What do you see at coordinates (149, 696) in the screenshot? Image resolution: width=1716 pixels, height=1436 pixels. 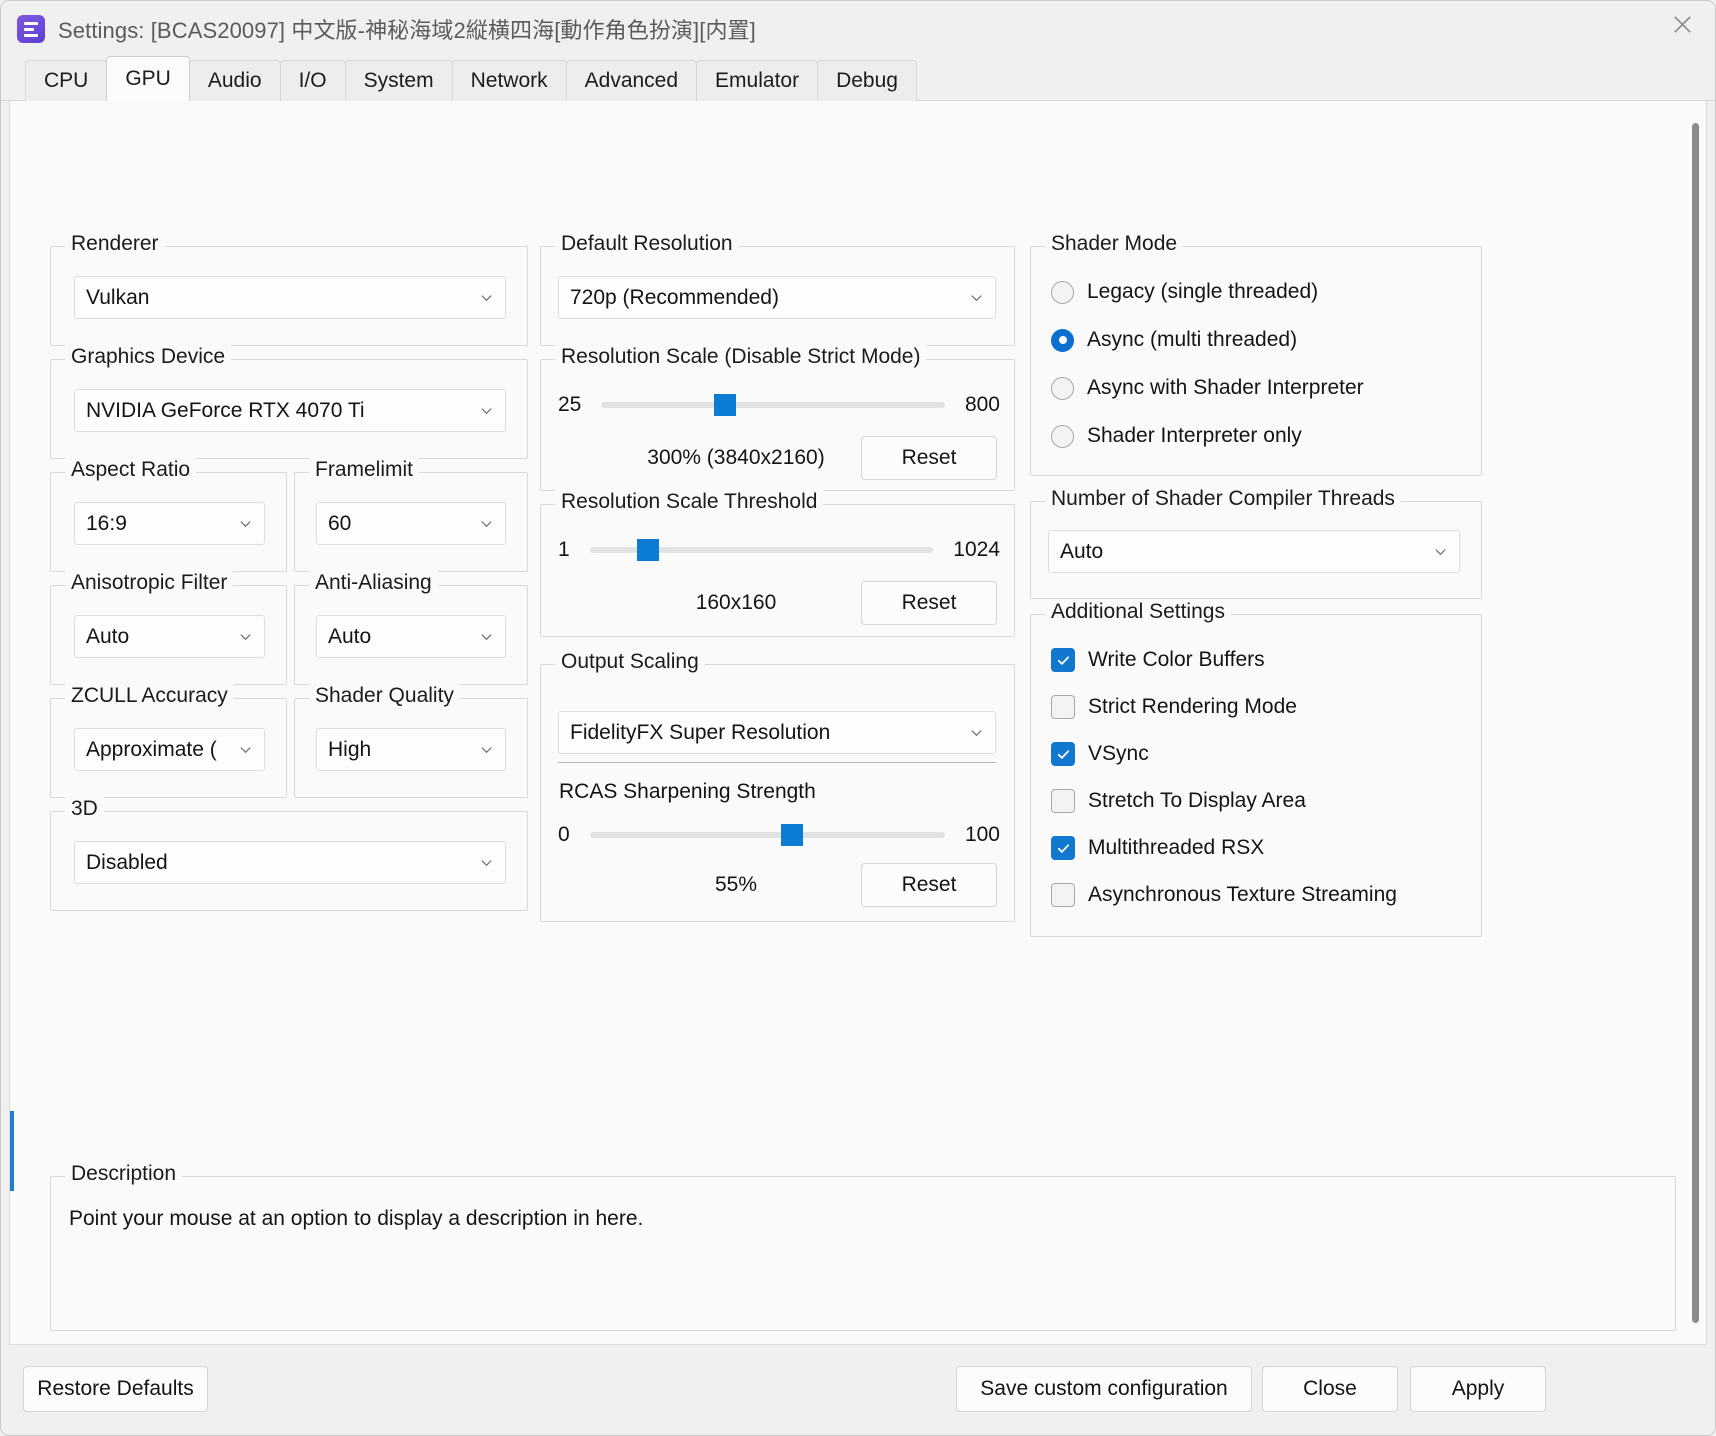 I see `group-zcull-accuracy-title: ZCULL Accuracy` at bounding box center [149, 696].